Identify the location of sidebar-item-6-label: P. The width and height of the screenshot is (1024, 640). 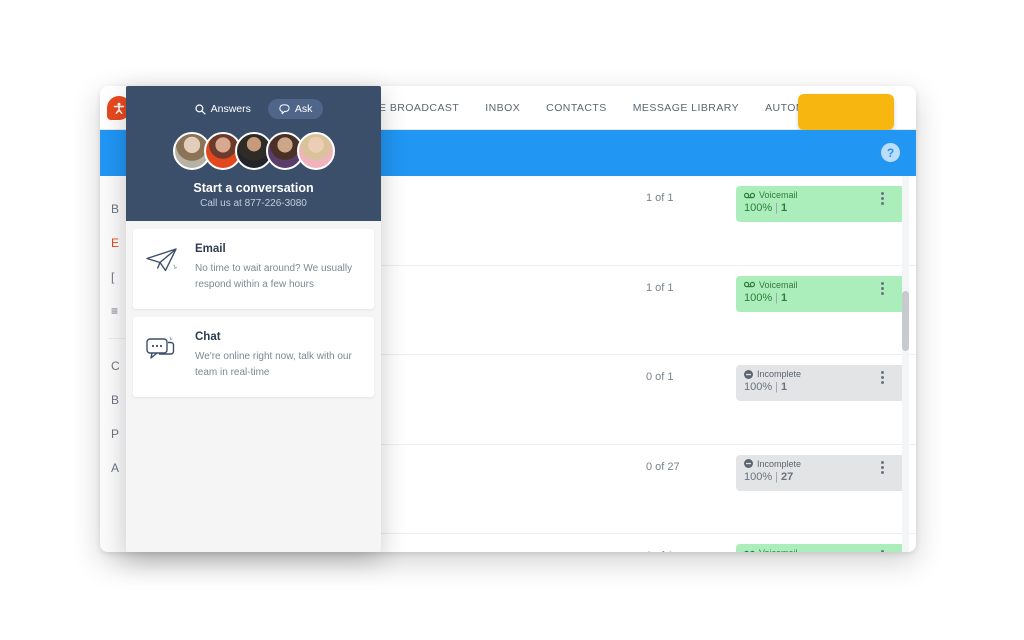
(115, 434).